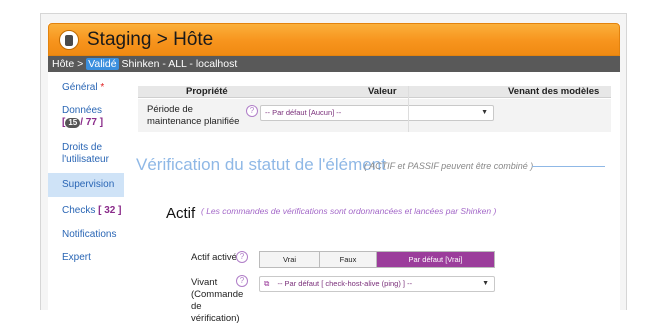 This screenshot has height=325, width=657. I want to click on sidebar-item-label: Droits de l'utilisateur, so click(85, 153).